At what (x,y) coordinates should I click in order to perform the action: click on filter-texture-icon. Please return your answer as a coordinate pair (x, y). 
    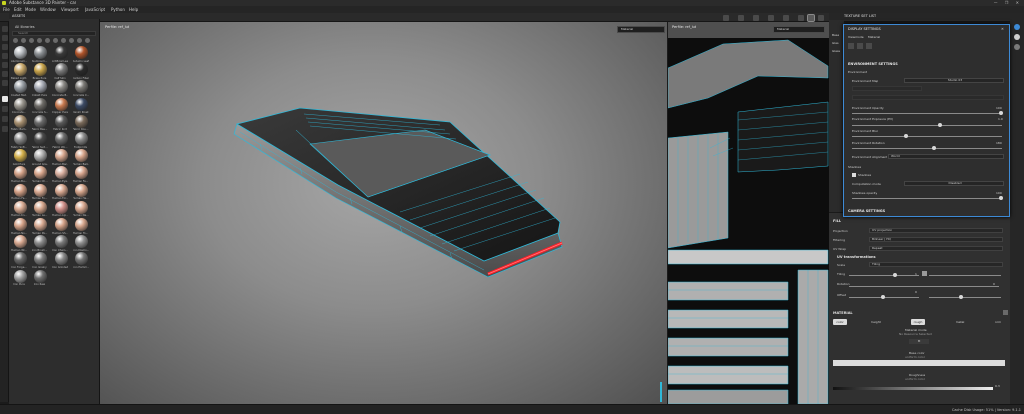
    Looking at the image, I should click on (47, 40).